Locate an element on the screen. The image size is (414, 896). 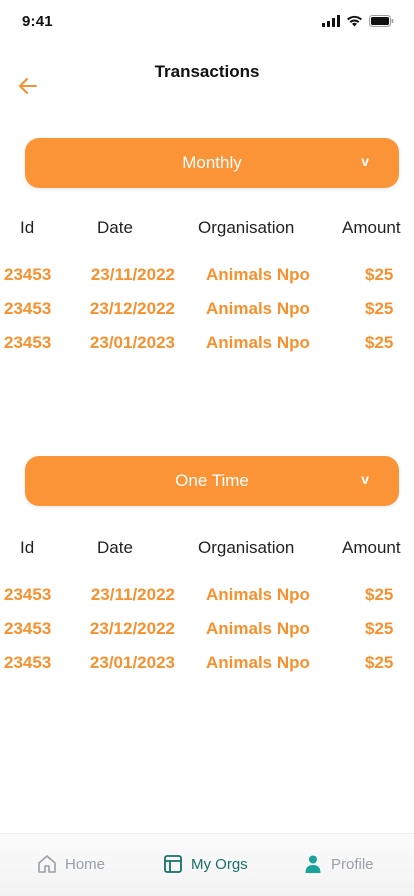
nav-label-my-orgs: My Orgs is located at coordinates (219, 864).